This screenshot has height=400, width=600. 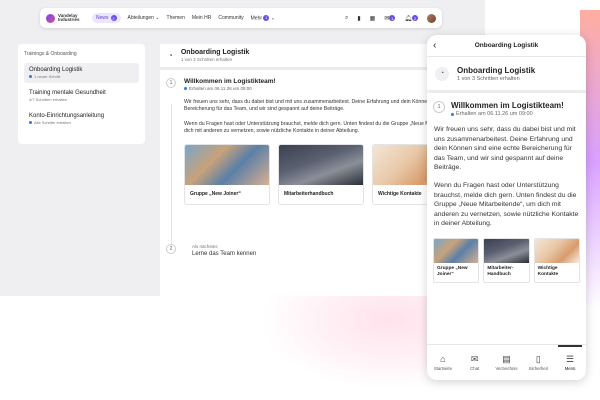 I want to click on document-icon: ▯, so click(x=538, y=358).